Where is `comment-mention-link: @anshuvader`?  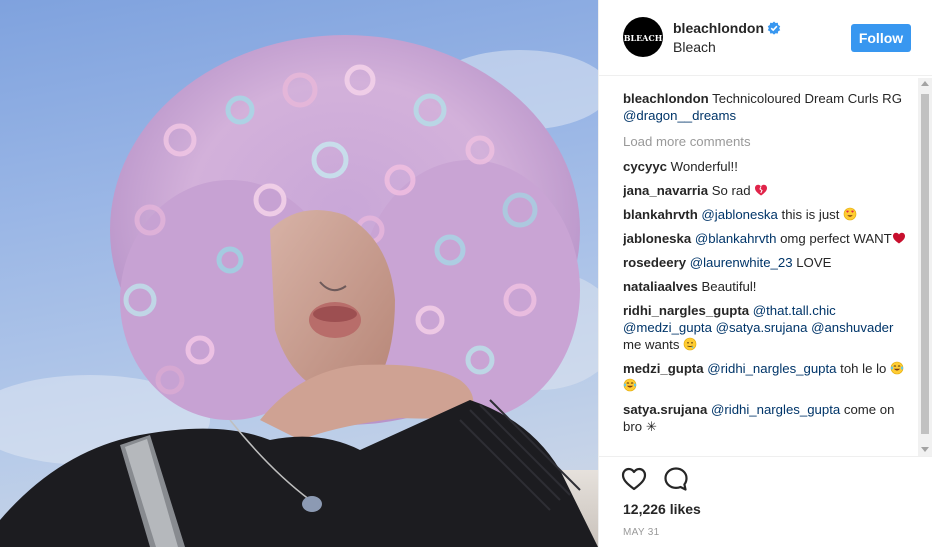
comment-mention-link: @anshuvader is located at coordinates (852, 327).